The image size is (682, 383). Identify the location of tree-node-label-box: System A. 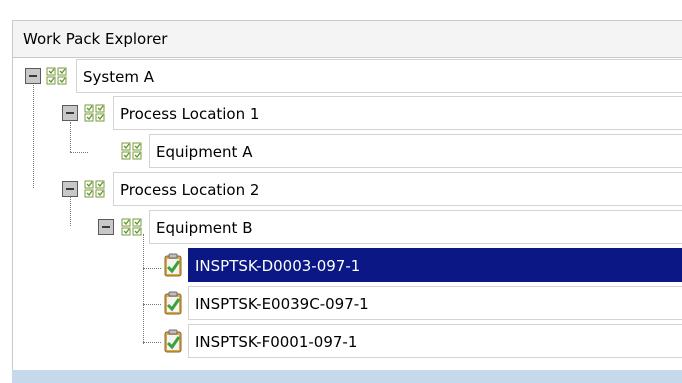
(379, 76).